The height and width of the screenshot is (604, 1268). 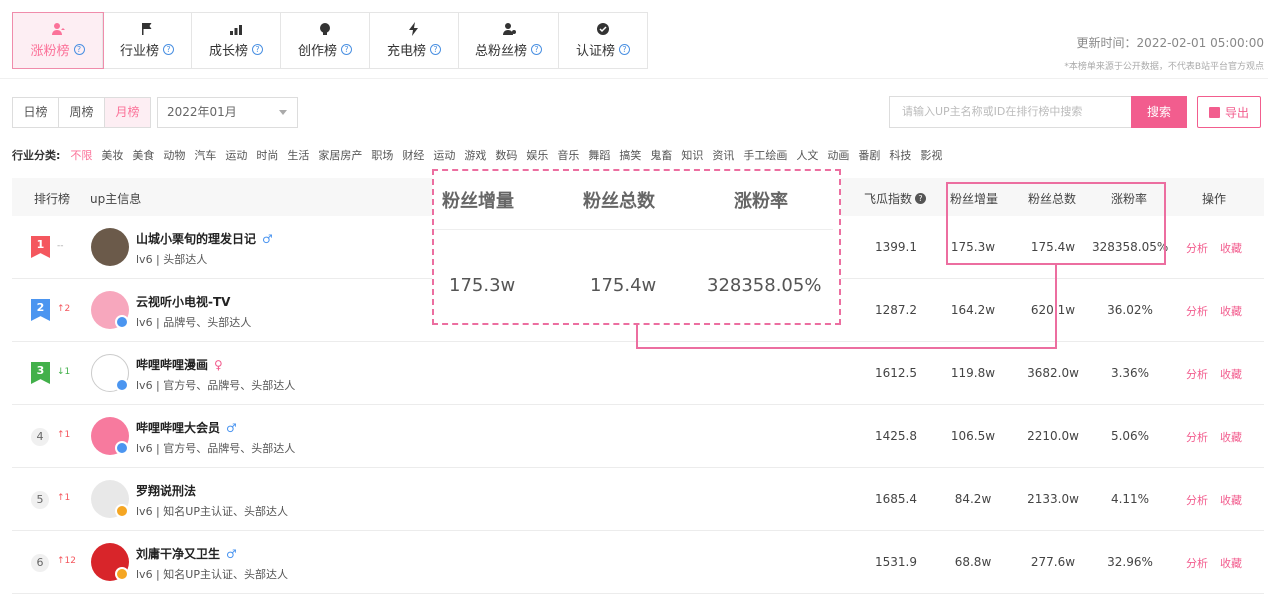 I want to click on export-button: 导出, so click(x=1229, y=112).